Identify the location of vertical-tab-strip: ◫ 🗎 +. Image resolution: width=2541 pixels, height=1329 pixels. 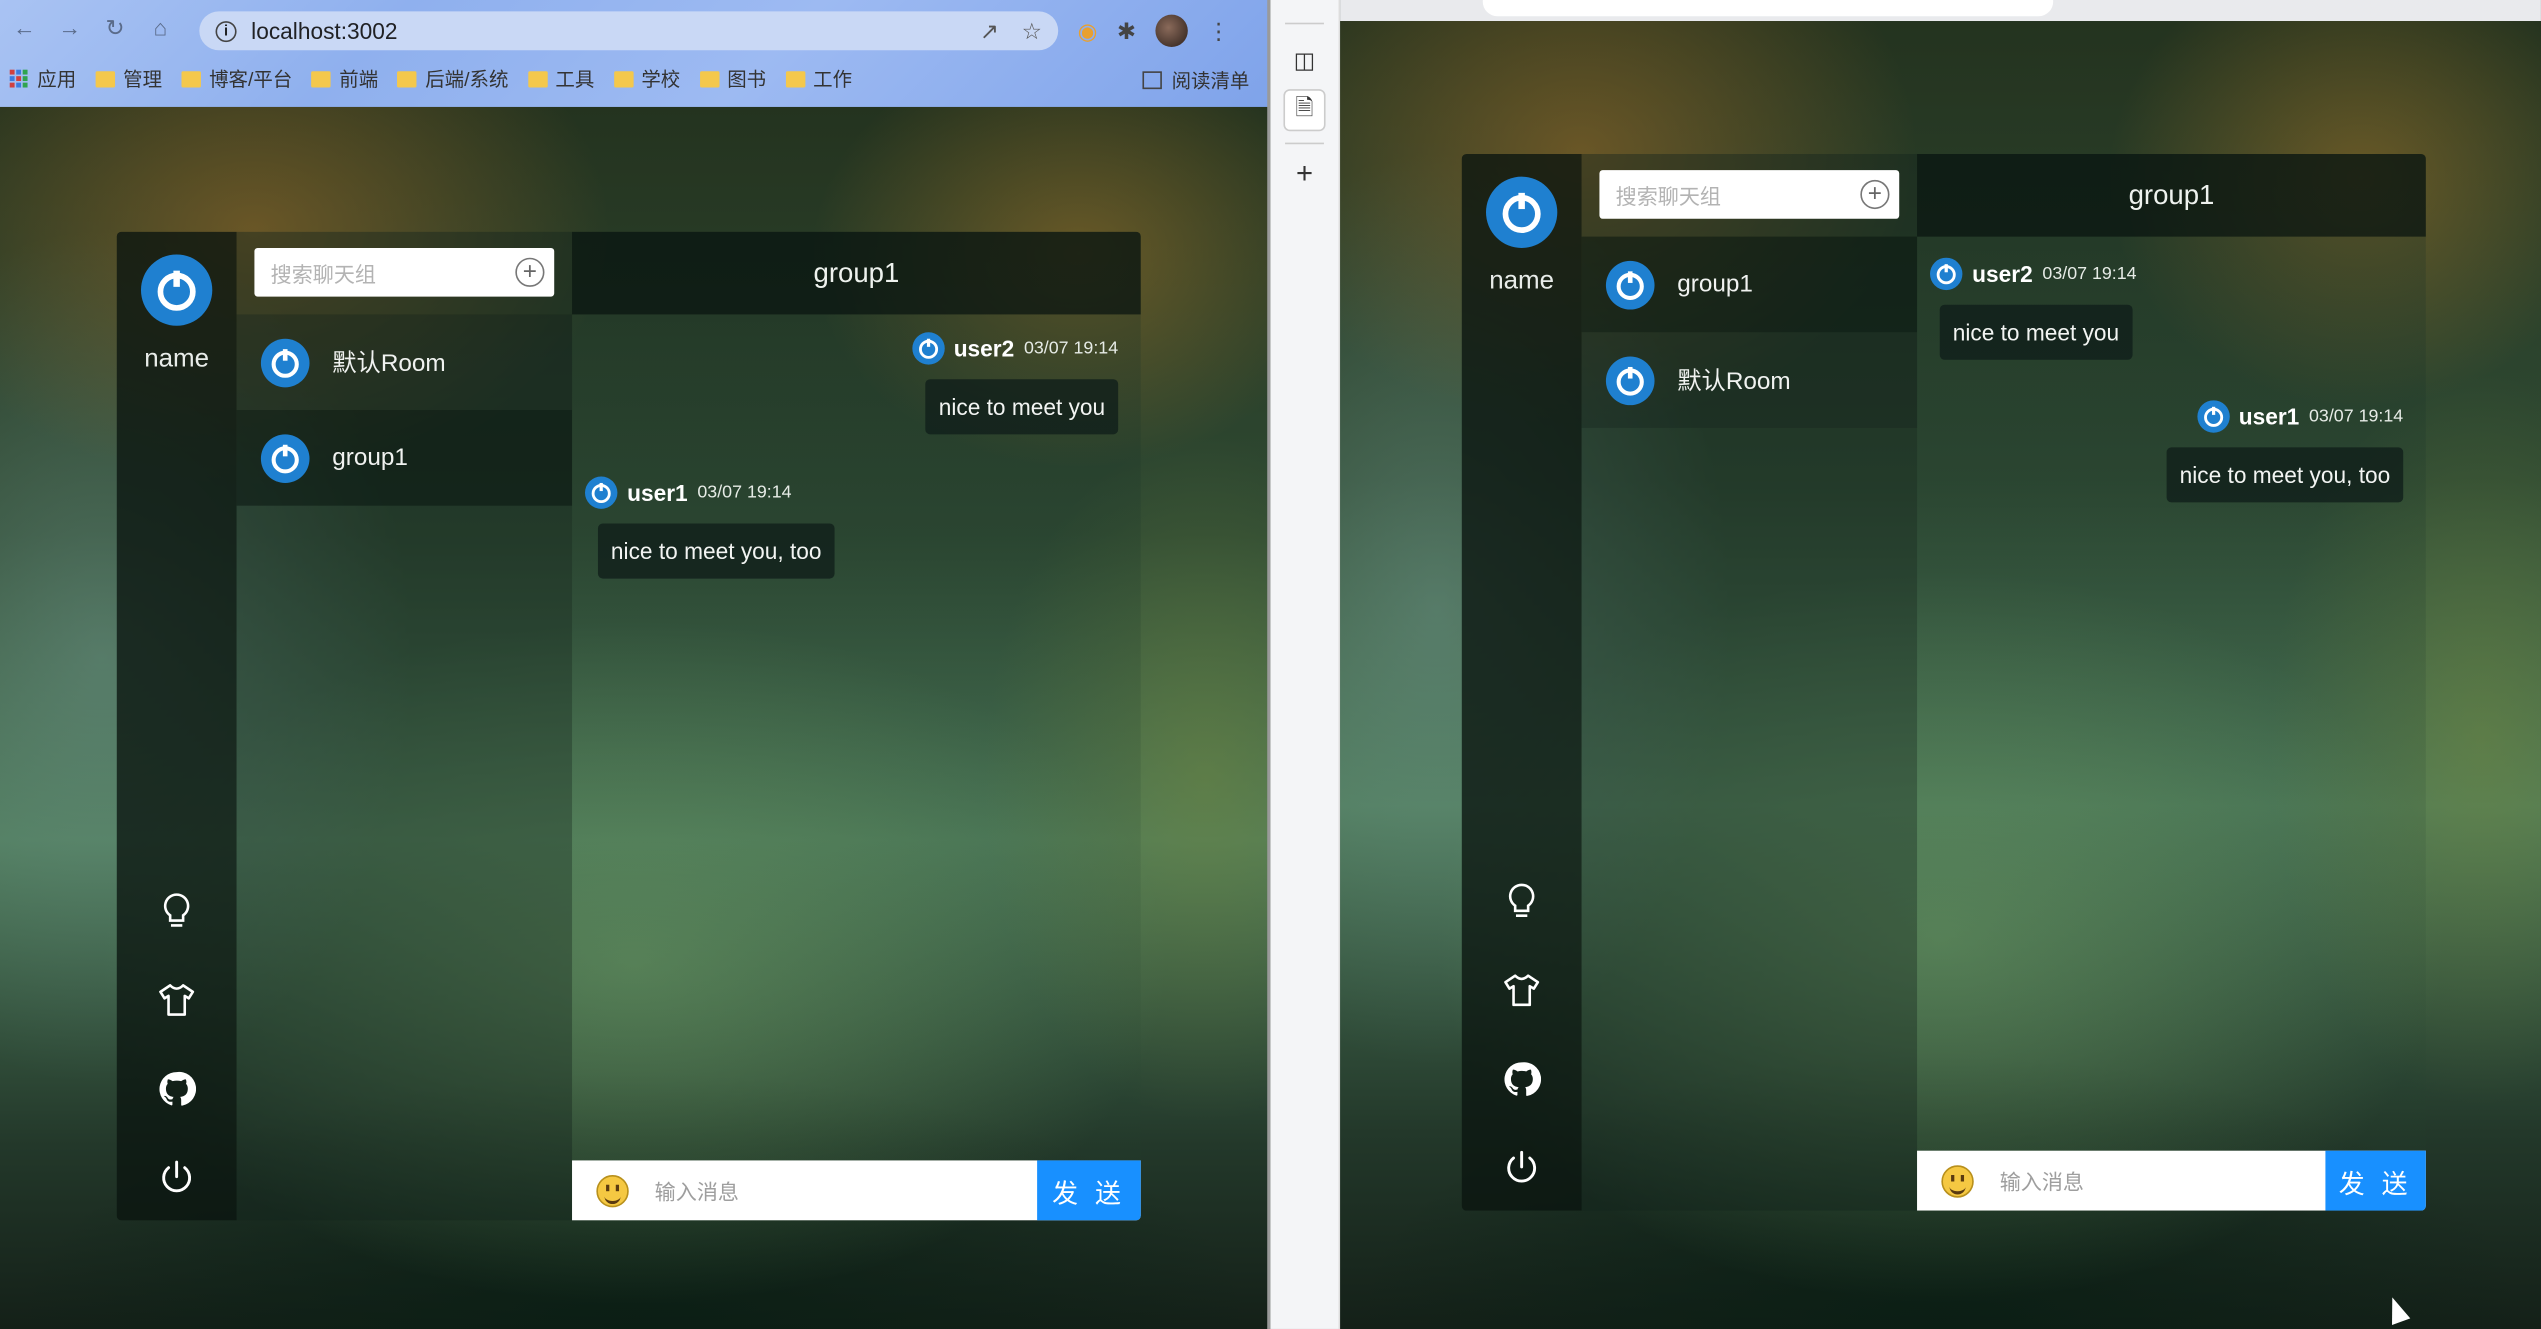
(1305, 664).